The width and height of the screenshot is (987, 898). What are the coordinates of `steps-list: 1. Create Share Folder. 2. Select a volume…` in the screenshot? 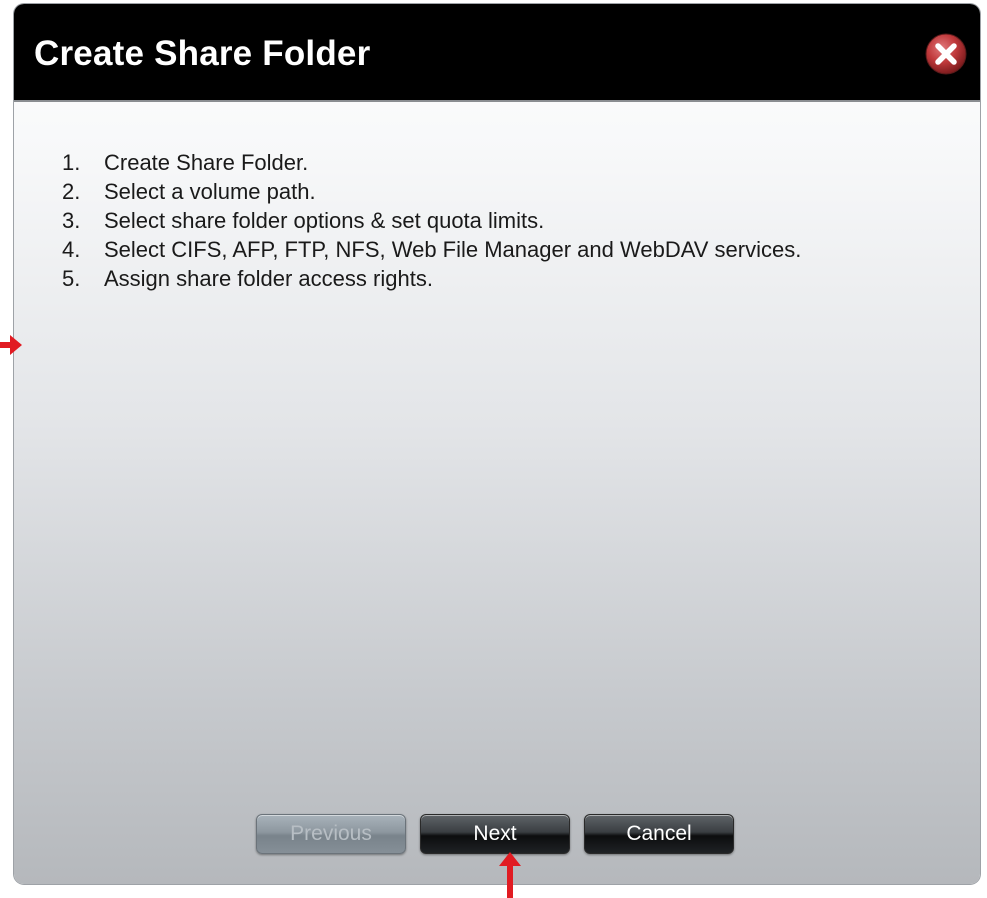 It's located at (492, 220).